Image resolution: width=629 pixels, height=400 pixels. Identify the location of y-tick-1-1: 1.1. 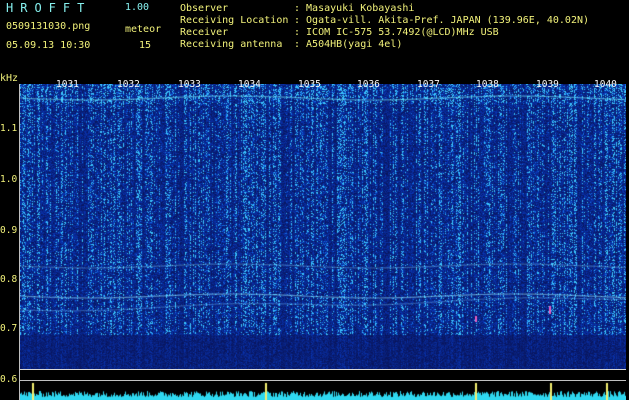
(9, 128).